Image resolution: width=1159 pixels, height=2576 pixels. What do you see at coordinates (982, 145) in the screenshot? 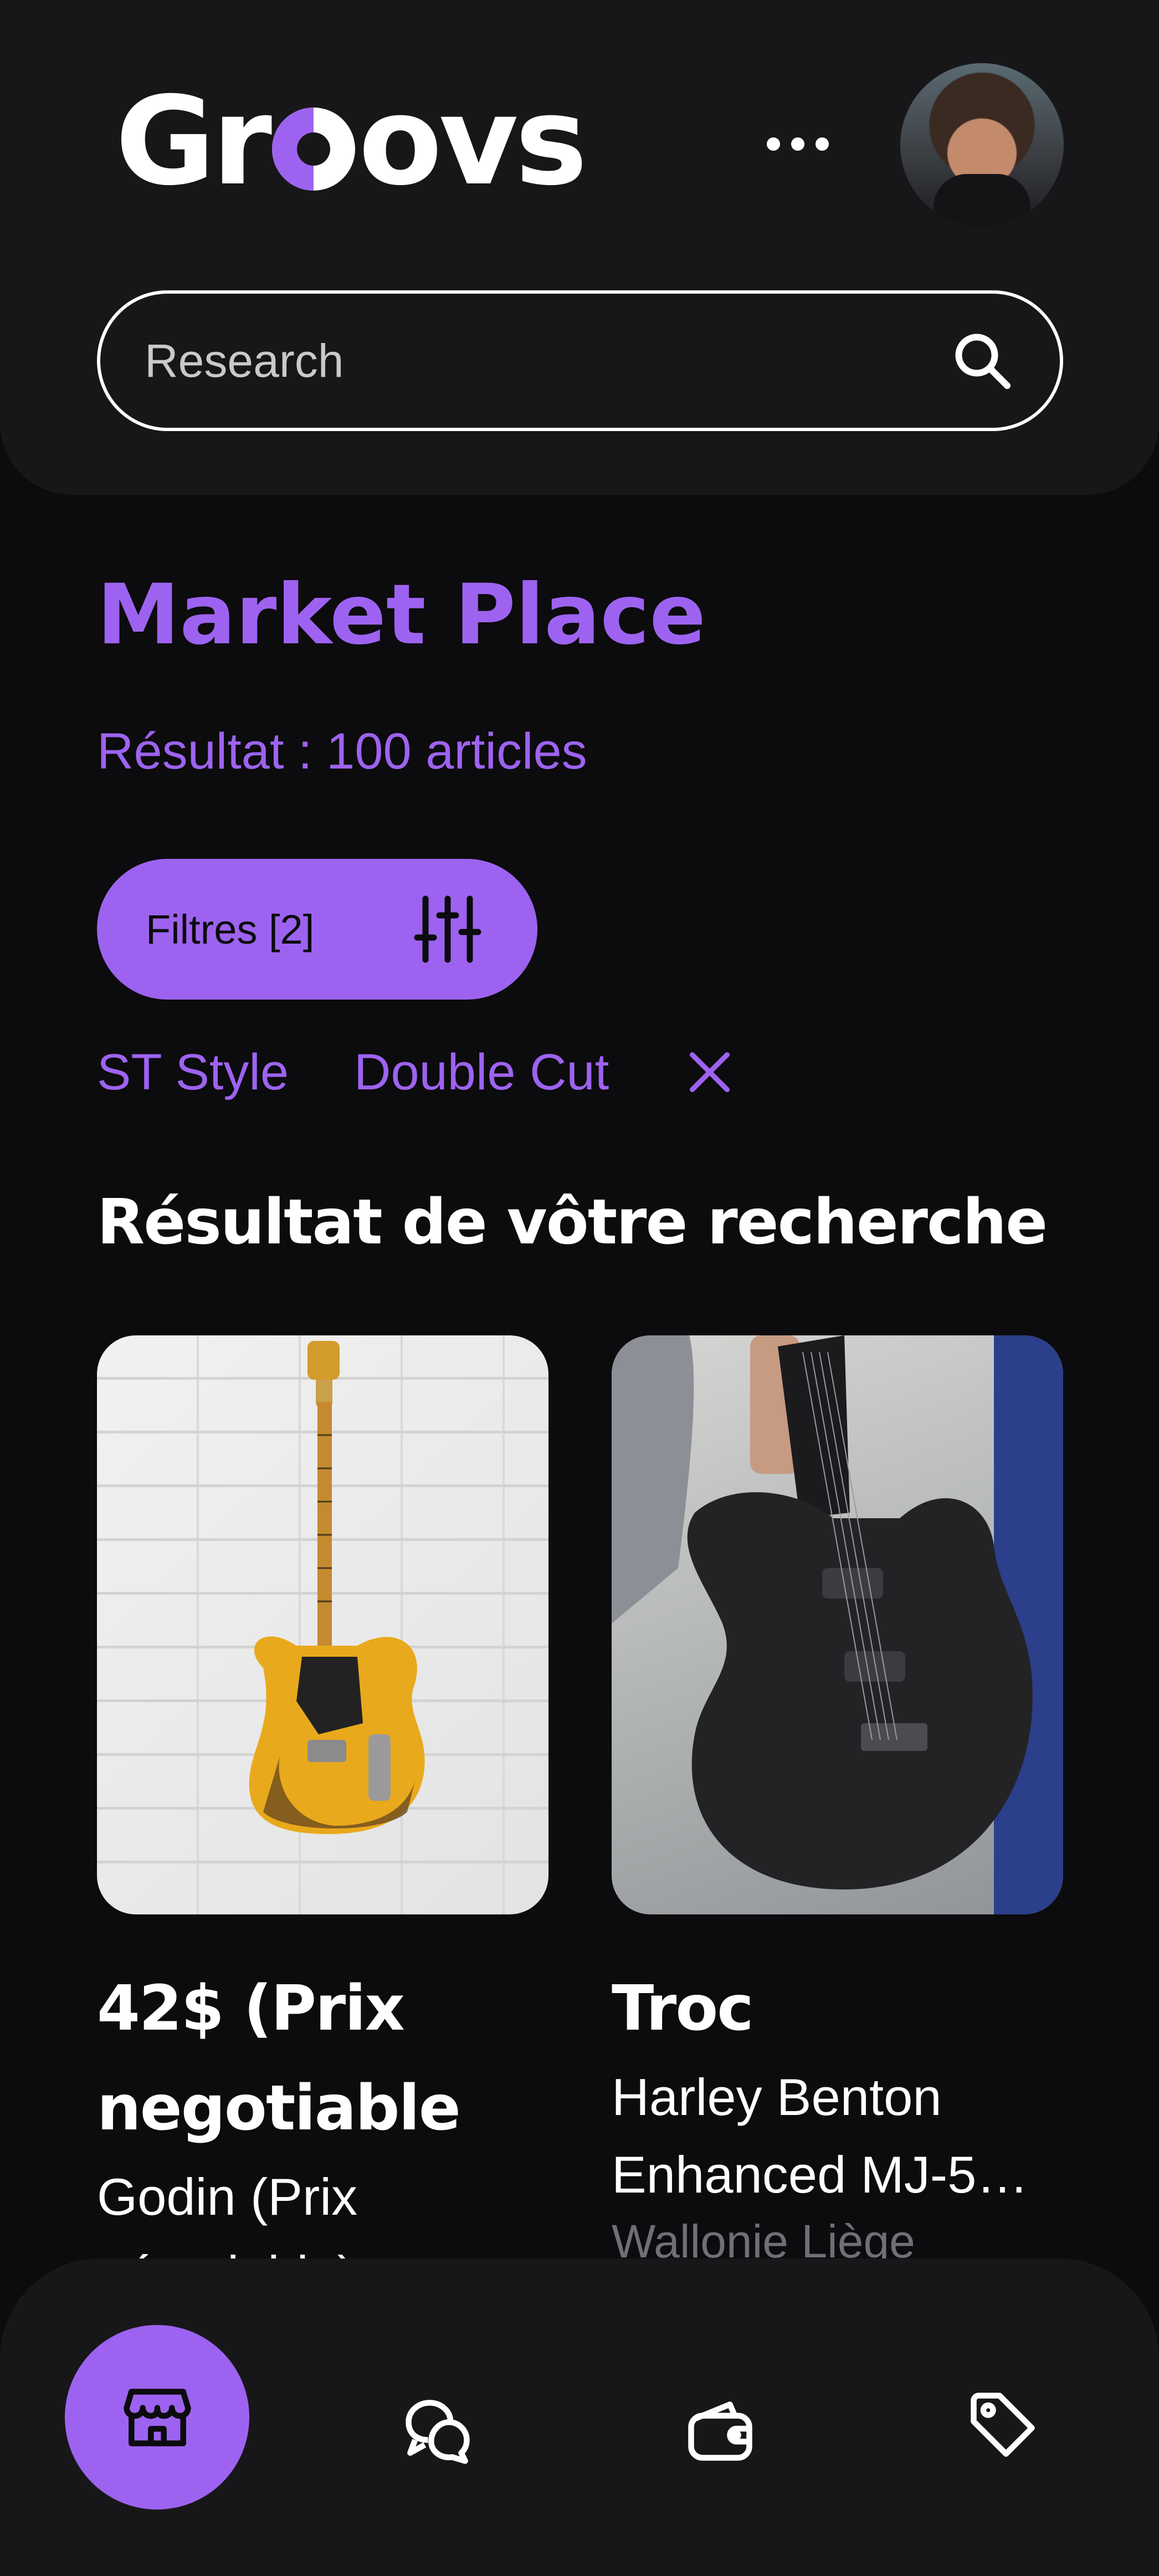
I see `avatar` at bounding box center [982, 145].